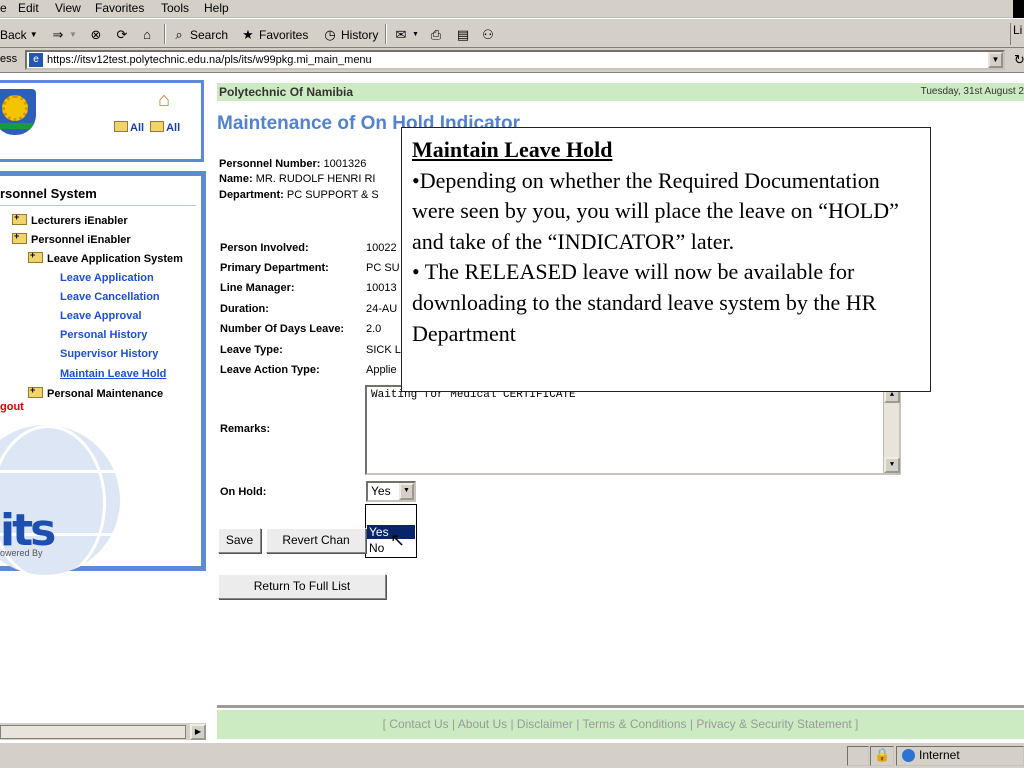 The width and height of the screenshot is (1024, 768). Describe the element at coordinates (93, 732) in the screenshot. I see `scrollbar-thumb` at that location.